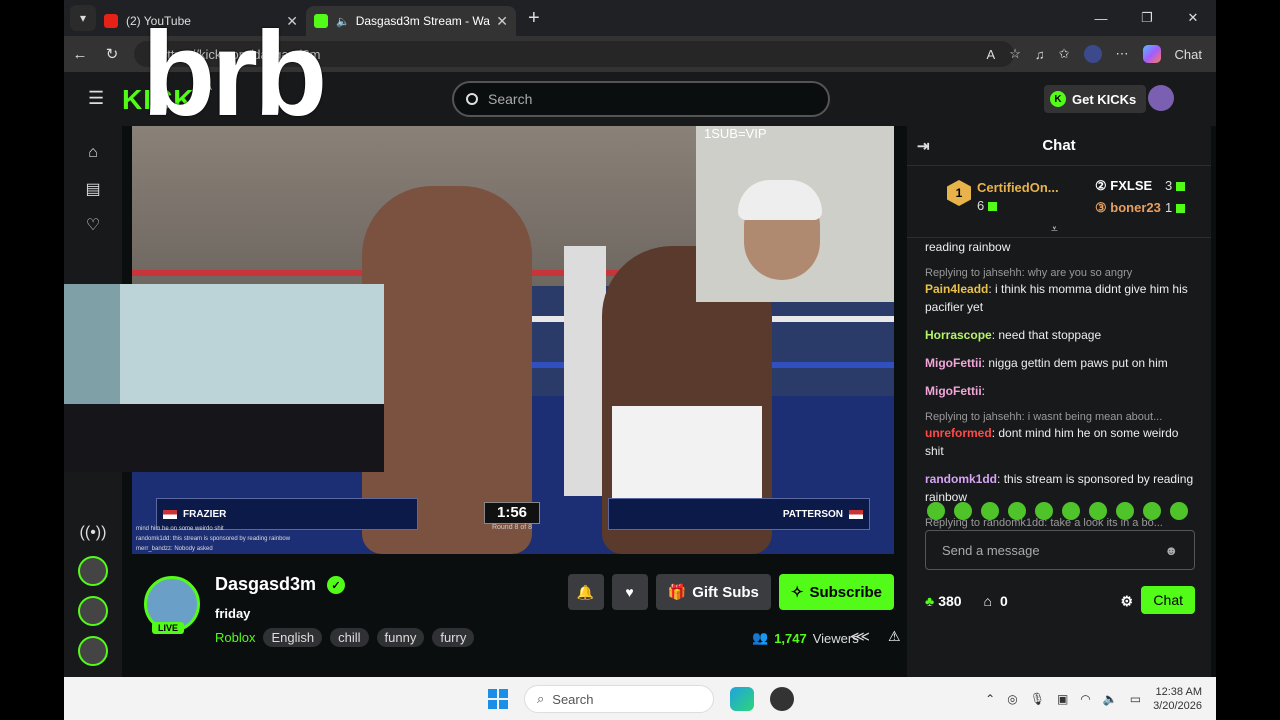 This screenshot has width=1280, height=720. What do you see at coordinates (959, 193) in the screenshot?
I see `rank-badge: 1` at bounding box center [959, 193].